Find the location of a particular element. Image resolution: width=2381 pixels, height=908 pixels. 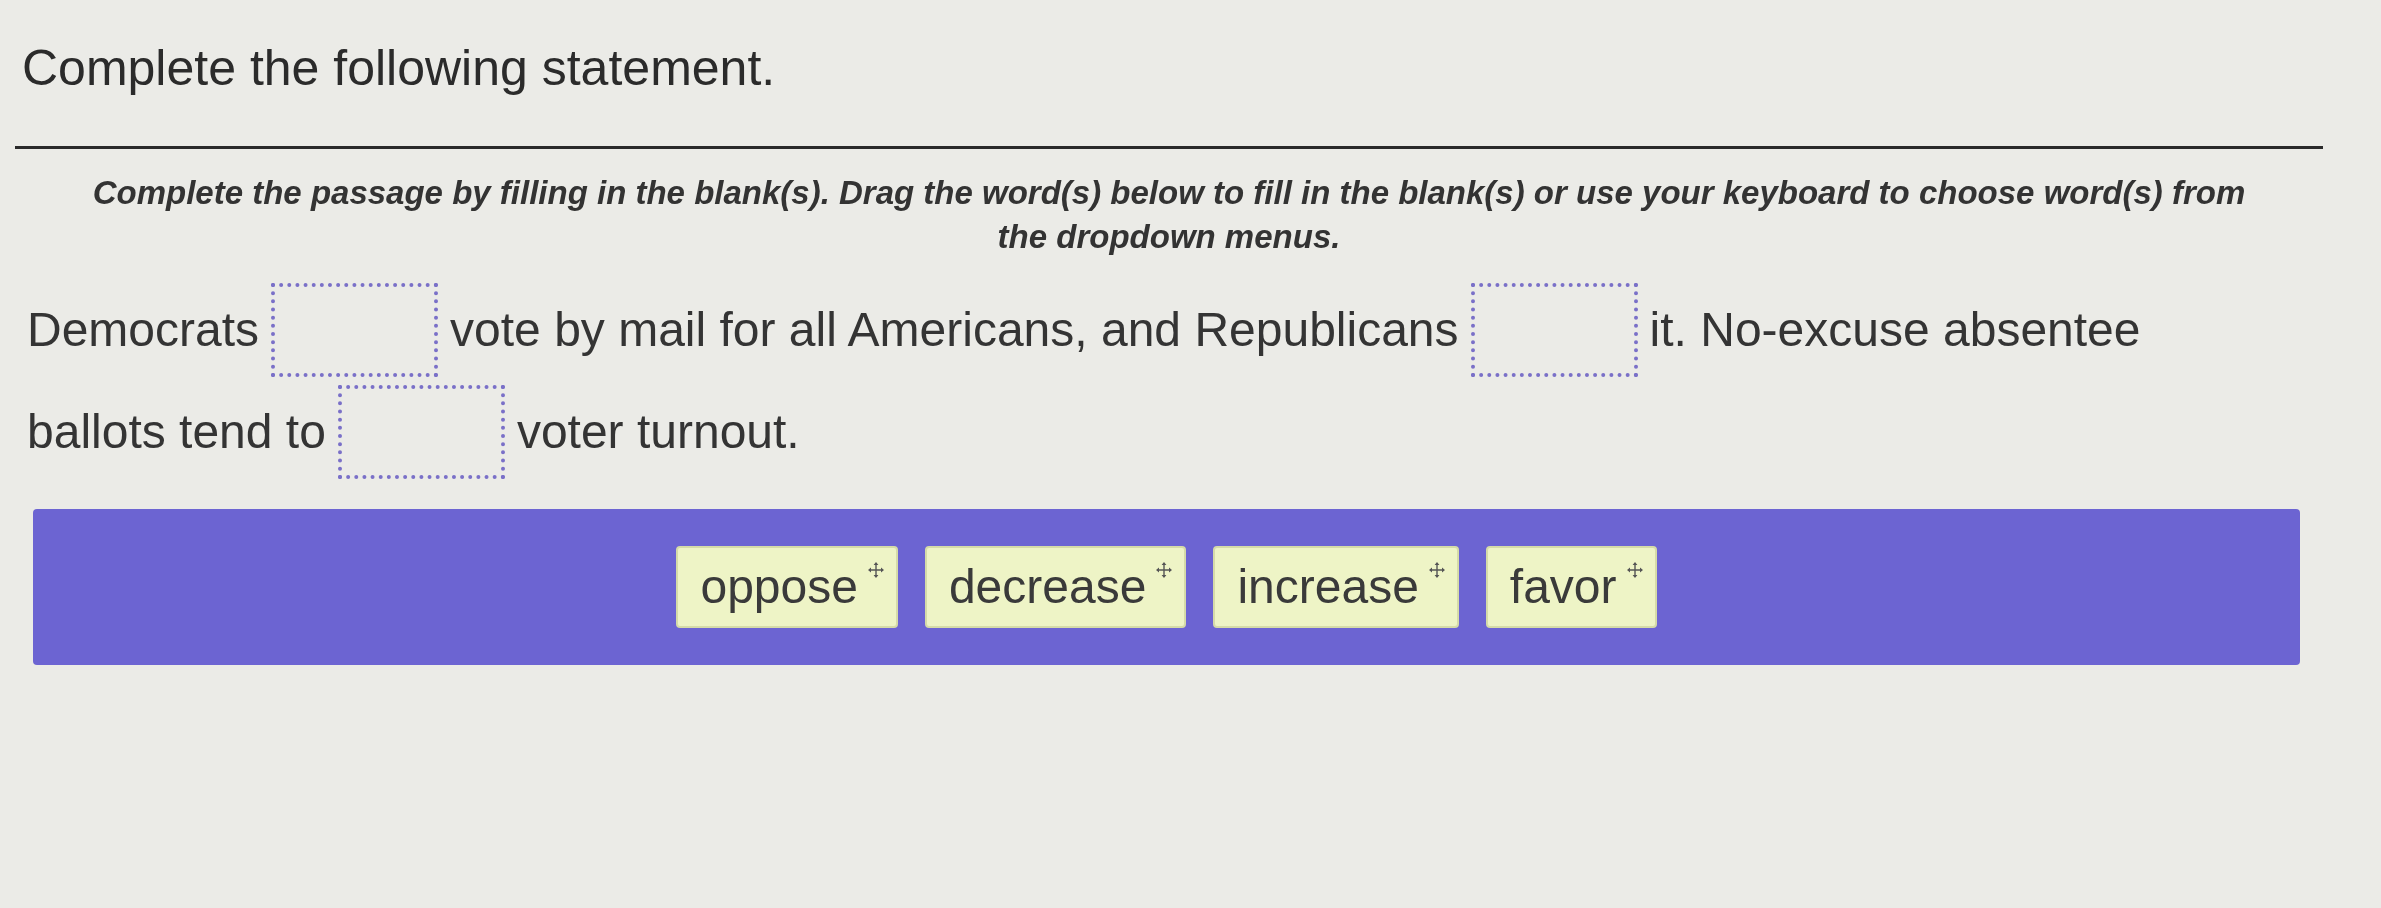

word-chip: favor is located at coordinates (1571, 587).